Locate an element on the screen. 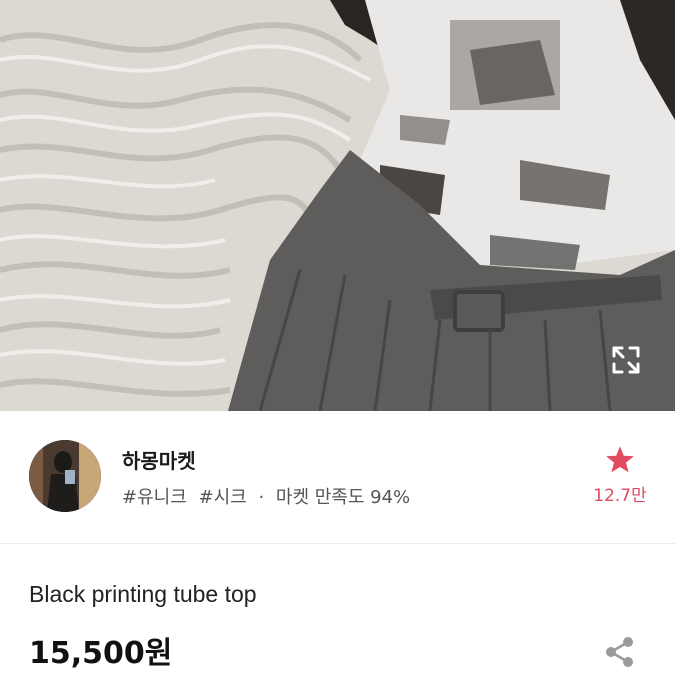 The height and width of the screenshot is (675, 675). expand-icon is located at coordinates (626, 360).